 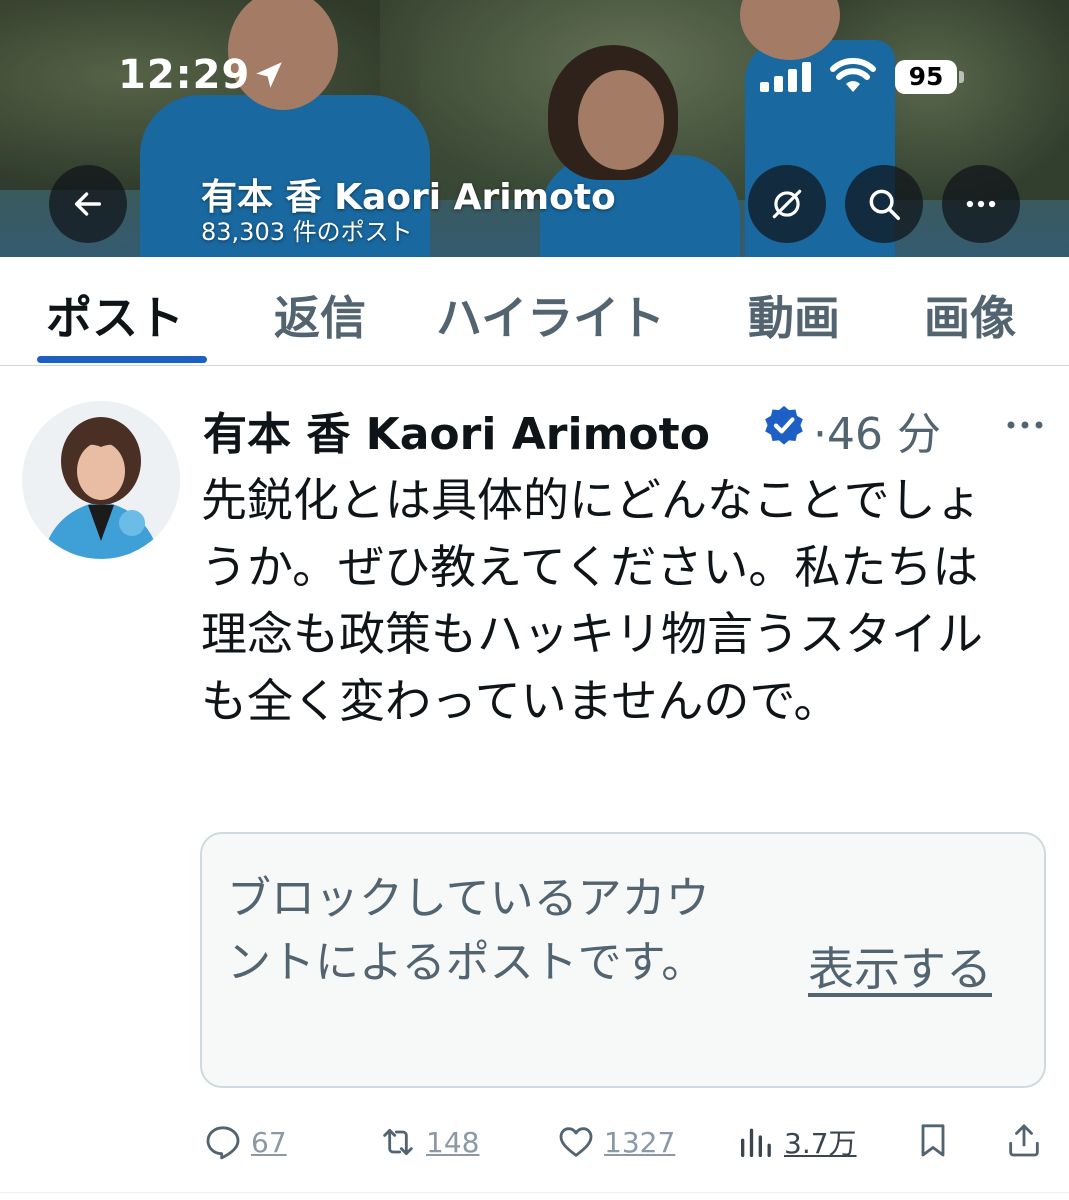 I want to click on profile-tabs: ポスト 返信 ハイライト 動画 画像, so click(x=534, y=311).